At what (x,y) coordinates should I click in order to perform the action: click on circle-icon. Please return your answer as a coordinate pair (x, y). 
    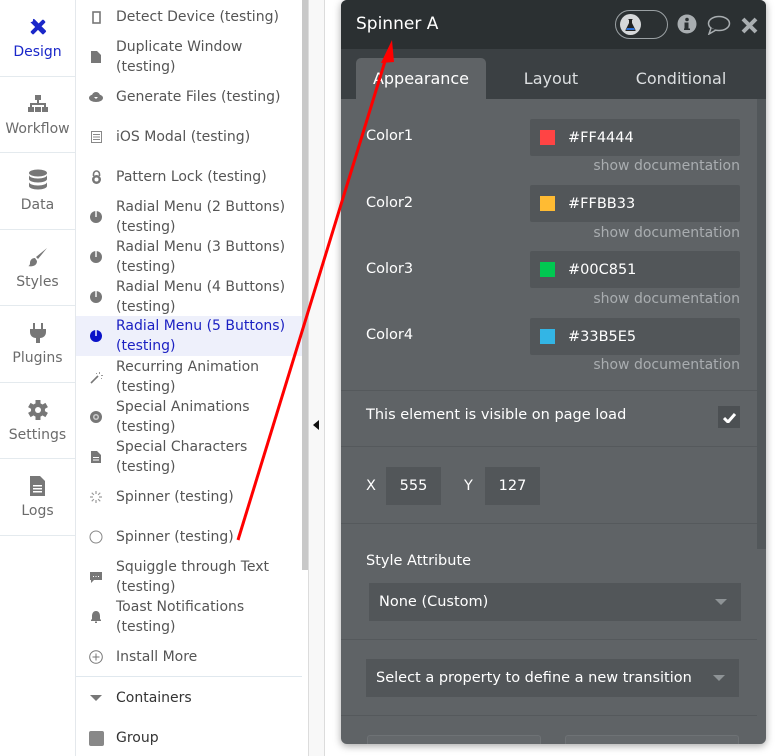
    Looking at the image, I should click on (96, 537).